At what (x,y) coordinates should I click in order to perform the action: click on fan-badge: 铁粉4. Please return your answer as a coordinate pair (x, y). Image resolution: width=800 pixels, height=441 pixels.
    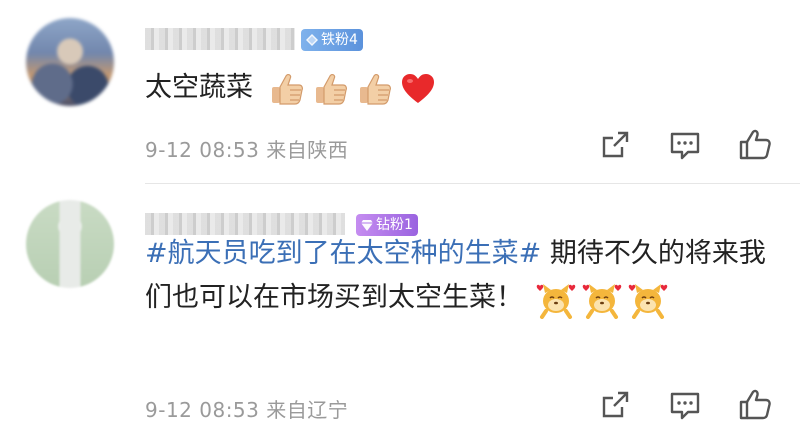
    Looking at the image, I should click on (332, 40).